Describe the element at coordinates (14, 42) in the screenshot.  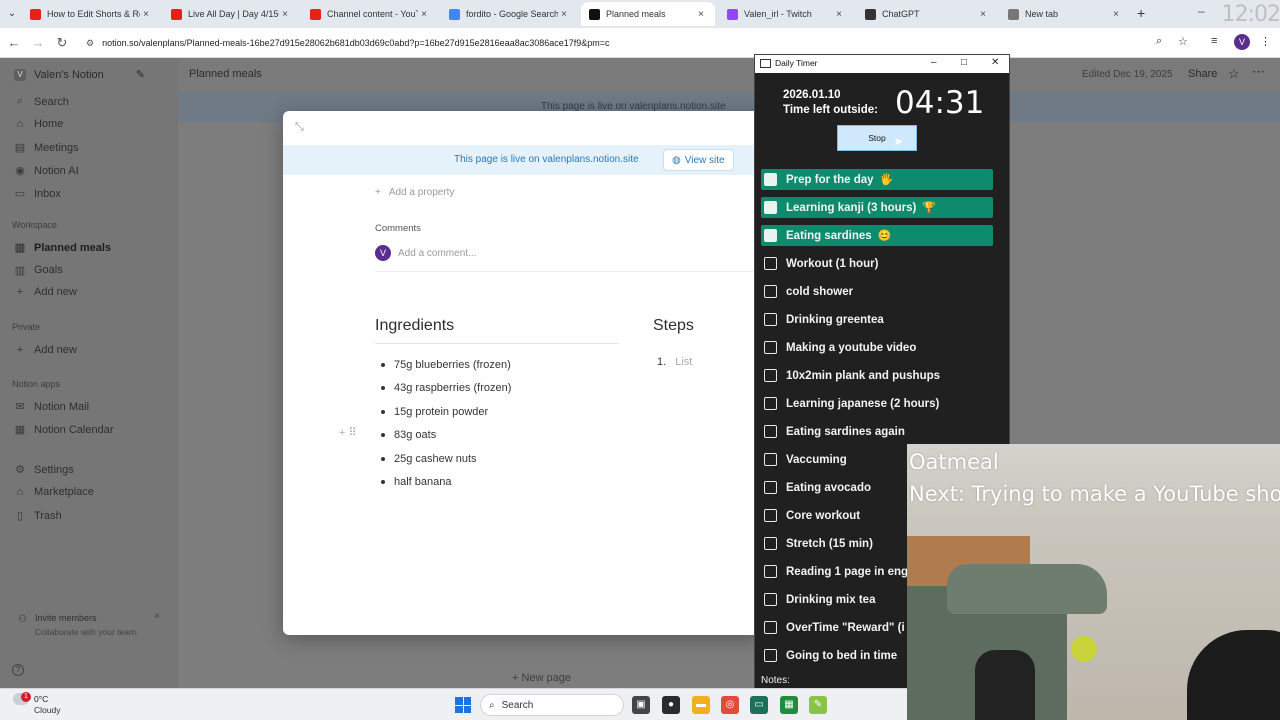
I see `back-icon: ←` at that location.